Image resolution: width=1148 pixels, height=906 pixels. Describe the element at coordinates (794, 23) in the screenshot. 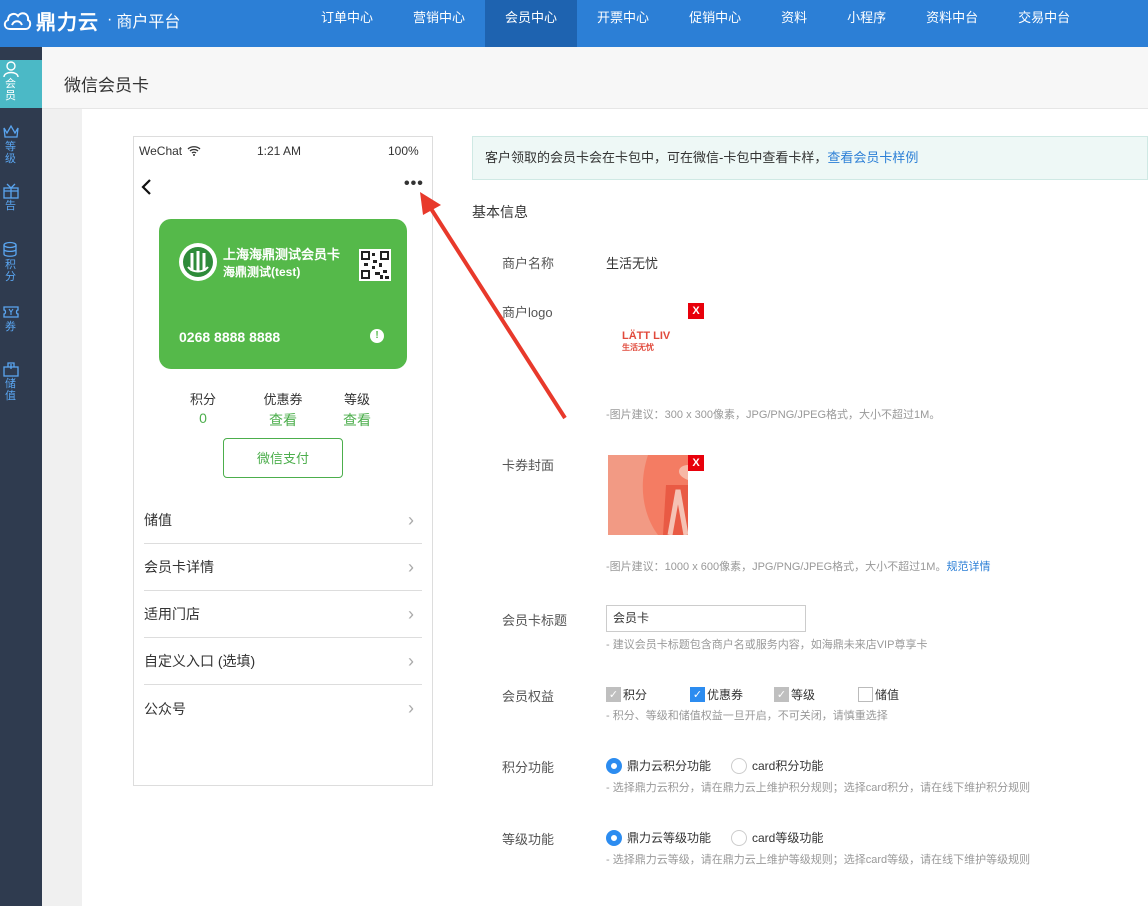

I see `nav-data: 资料` at that location.